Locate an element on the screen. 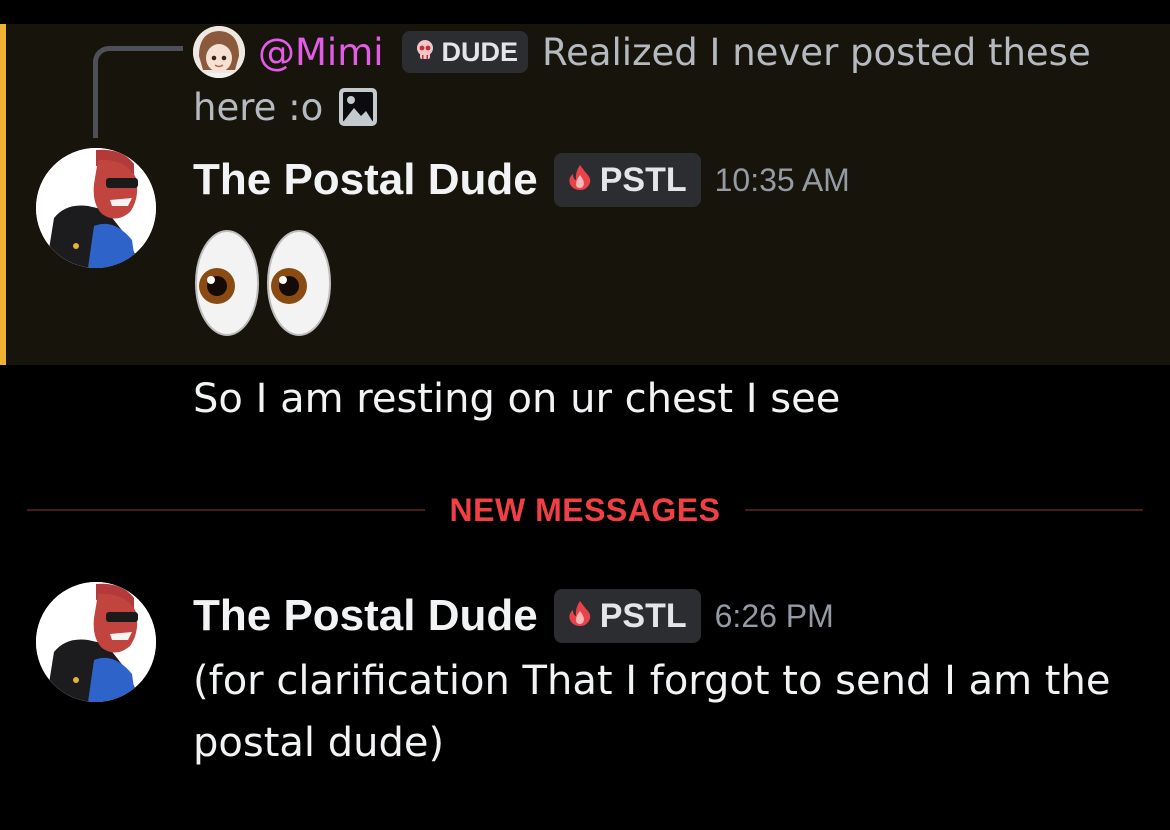 The height and width of the screenshot is (830, 1170). divider-line-right is located at coordinates (944, 510).